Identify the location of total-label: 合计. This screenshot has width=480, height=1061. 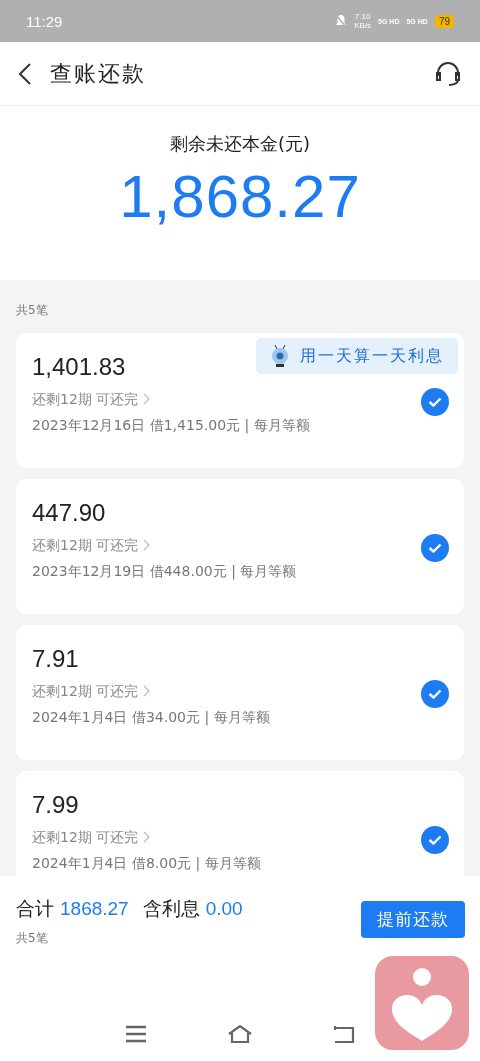
(35, 908).